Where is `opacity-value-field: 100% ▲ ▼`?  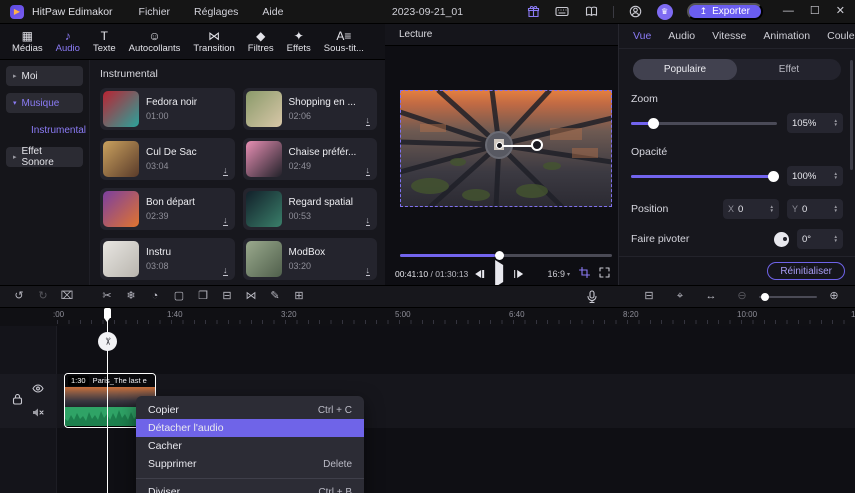
opacity-value-field: 100% ▲ ▼ is located at coordinates (815, 176).